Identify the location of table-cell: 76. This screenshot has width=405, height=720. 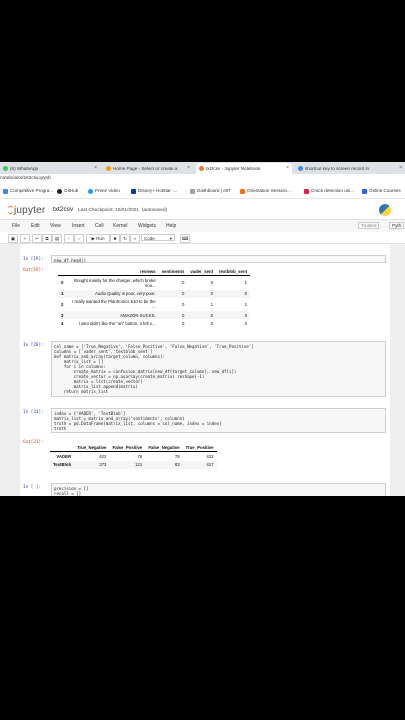
(140, 456).